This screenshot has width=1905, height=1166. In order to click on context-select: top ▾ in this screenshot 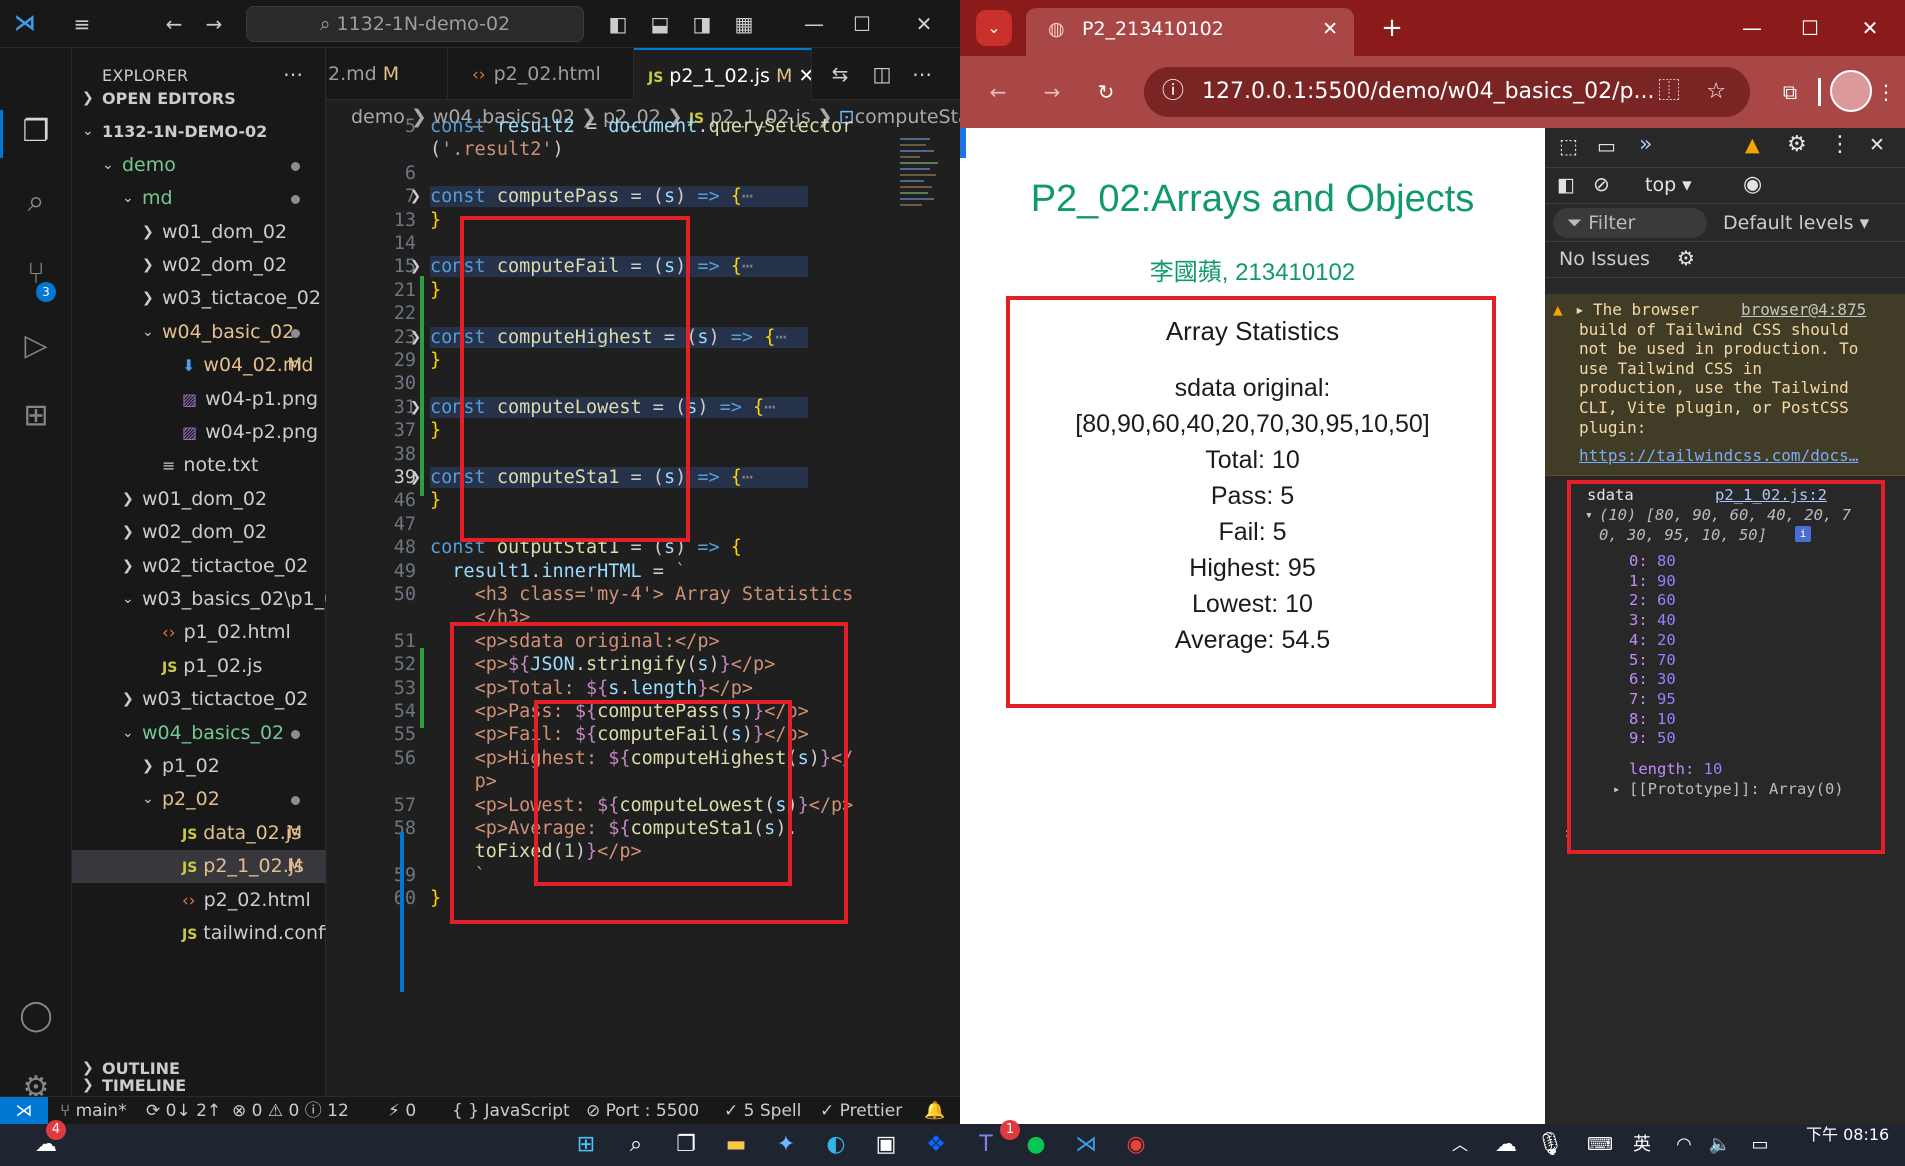, I will do `click(1668, 185)`.